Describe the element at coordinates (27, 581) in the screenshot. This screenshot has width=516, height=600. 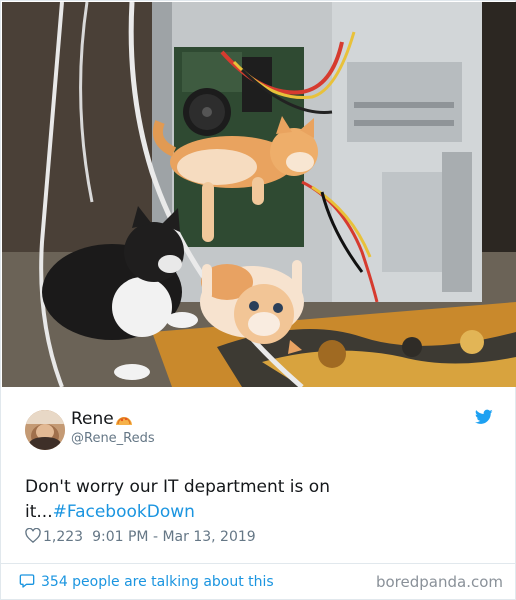
I see `speech-bubble-icon` at that location.